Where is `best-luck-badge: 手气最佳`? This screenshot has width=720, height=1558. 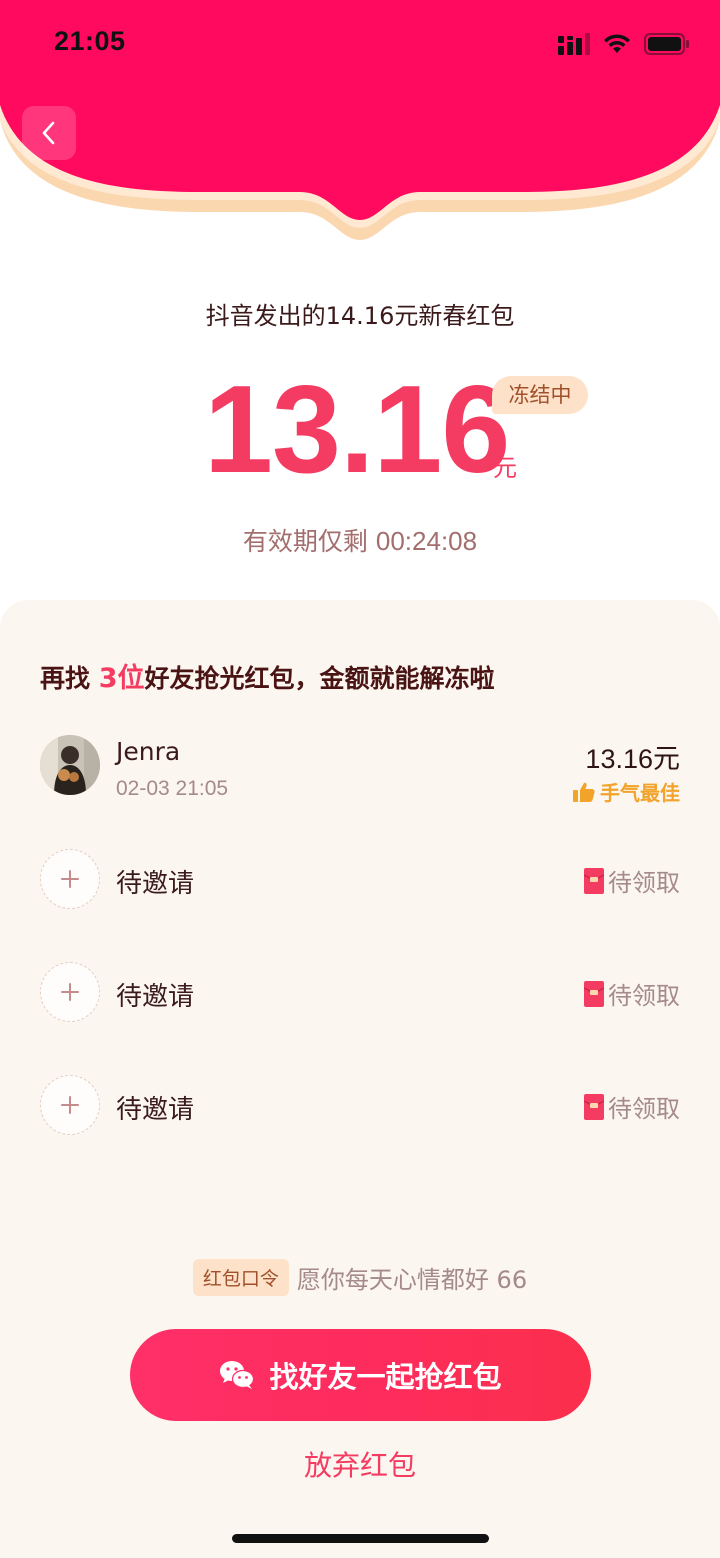
best-luck-badge: 手气最佳 is located at coordinates (626, 791).